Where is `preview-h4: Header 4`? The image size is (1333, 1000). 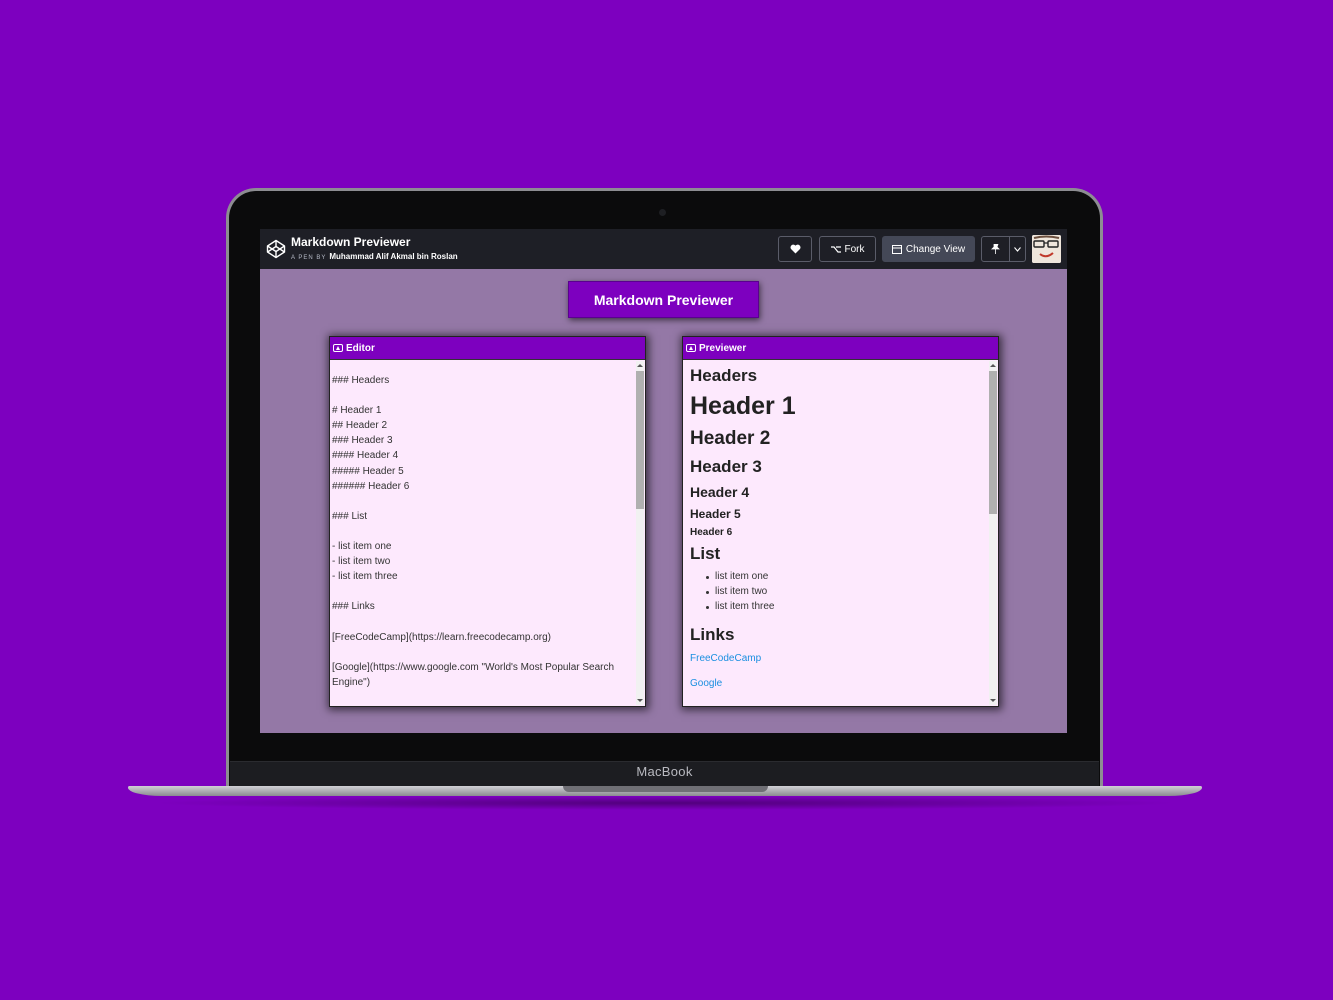
preview-h4: Header 4 is located at coordinates (720, 492).